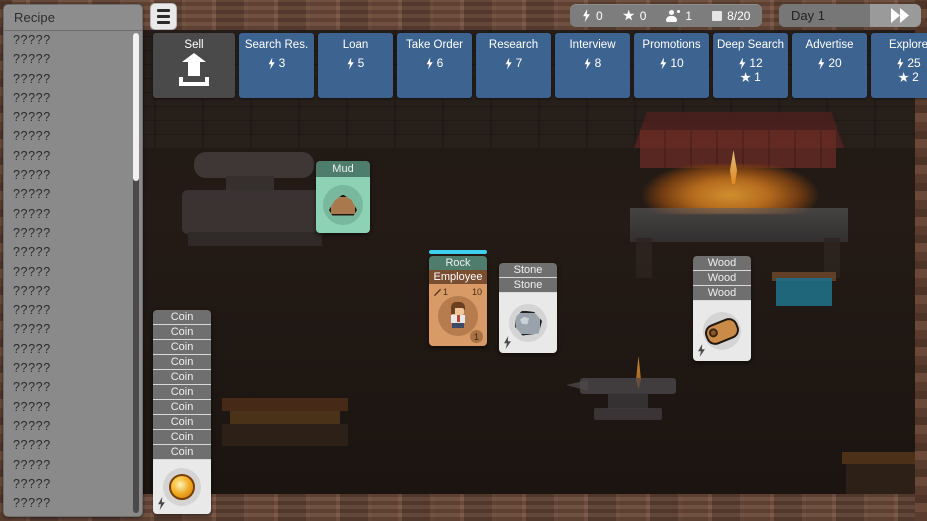 Image resolution: width=927 pixels, height=521 pixels. Describe the element at coordinates (757, 77) in the screenshot. I see `action-cost-value: 1` at that location.